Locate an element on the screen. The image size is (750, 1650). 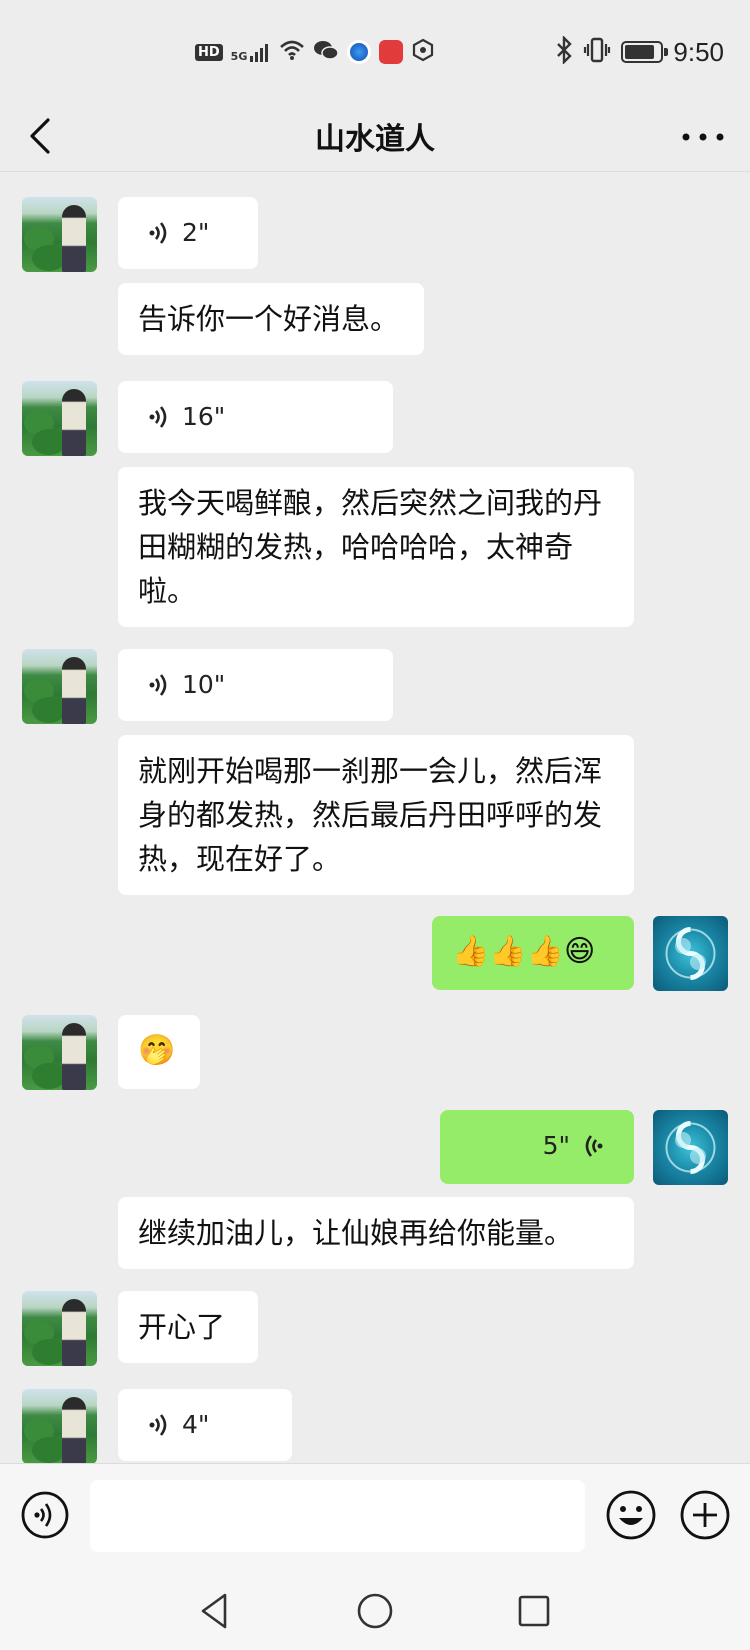
nav-home-button is located at coordinates (375, 1611).